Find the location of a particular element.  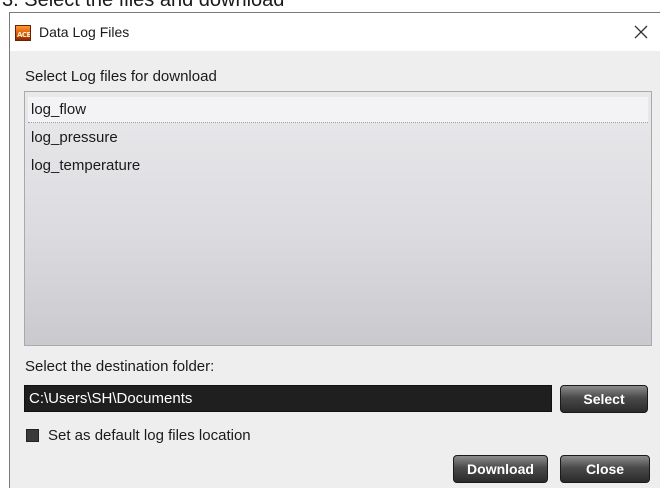

title-bar: ACE Data Log Files is located at coordinates (335, 32).